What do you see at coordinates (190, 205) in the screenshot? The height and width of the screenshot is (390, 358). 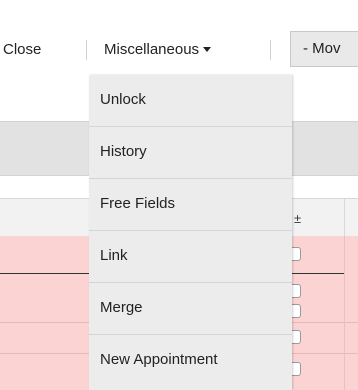 I see `menu-item-free-fields: Free Fields` at bounding box center [190, 205].